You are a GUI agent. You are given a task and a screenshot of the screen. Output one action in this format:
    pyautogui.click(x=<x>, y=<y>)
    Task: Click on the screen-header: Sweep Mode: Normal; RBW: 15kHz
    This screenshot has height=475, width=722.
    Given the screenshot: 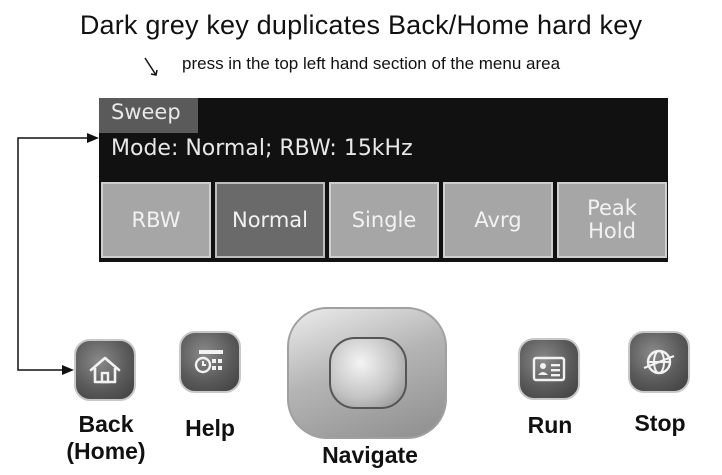 What is the action you would take?
    pyautogui.click(x=383, y=138)
    